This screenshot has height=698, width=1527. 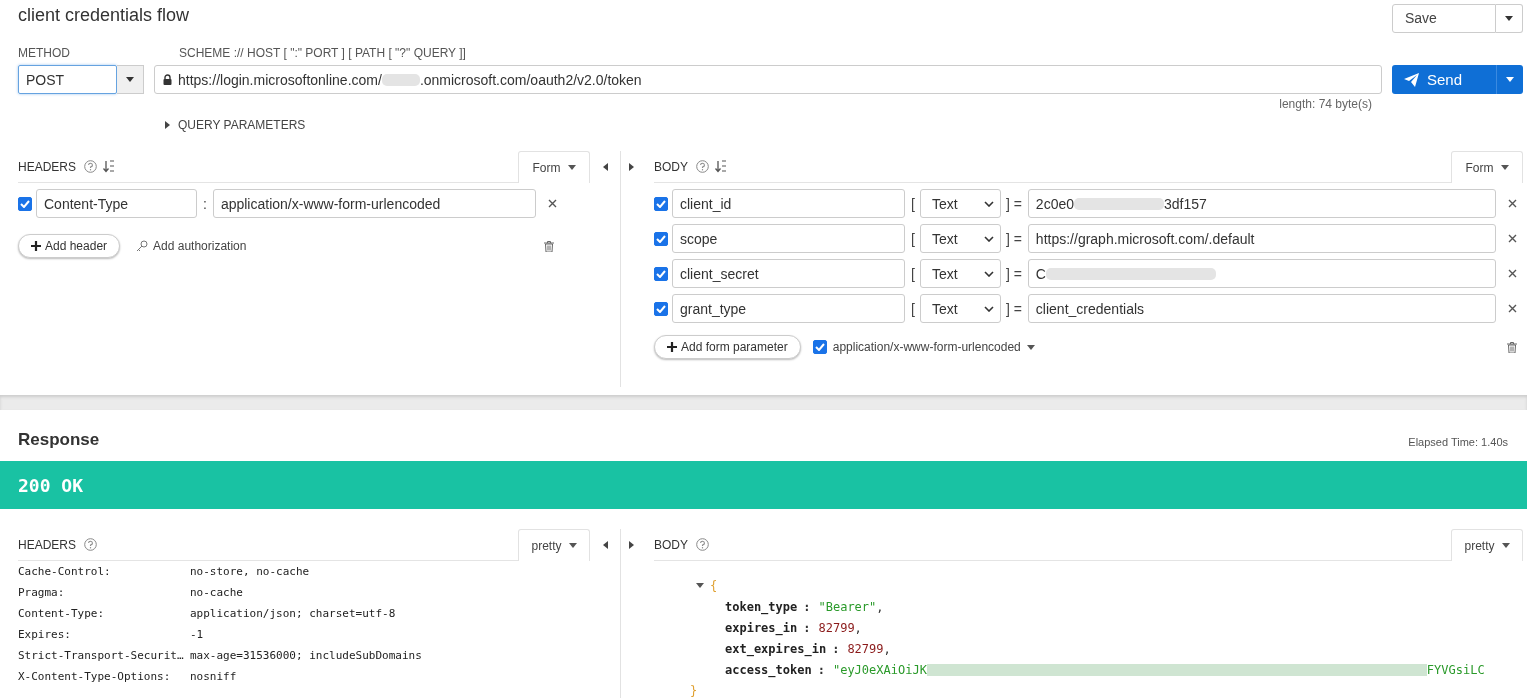 What do you see at coordinates (879, 669) in the screenshot?
I see `json-value: "eyJ0eXAiOiJK` at bounding box center [879, 669].